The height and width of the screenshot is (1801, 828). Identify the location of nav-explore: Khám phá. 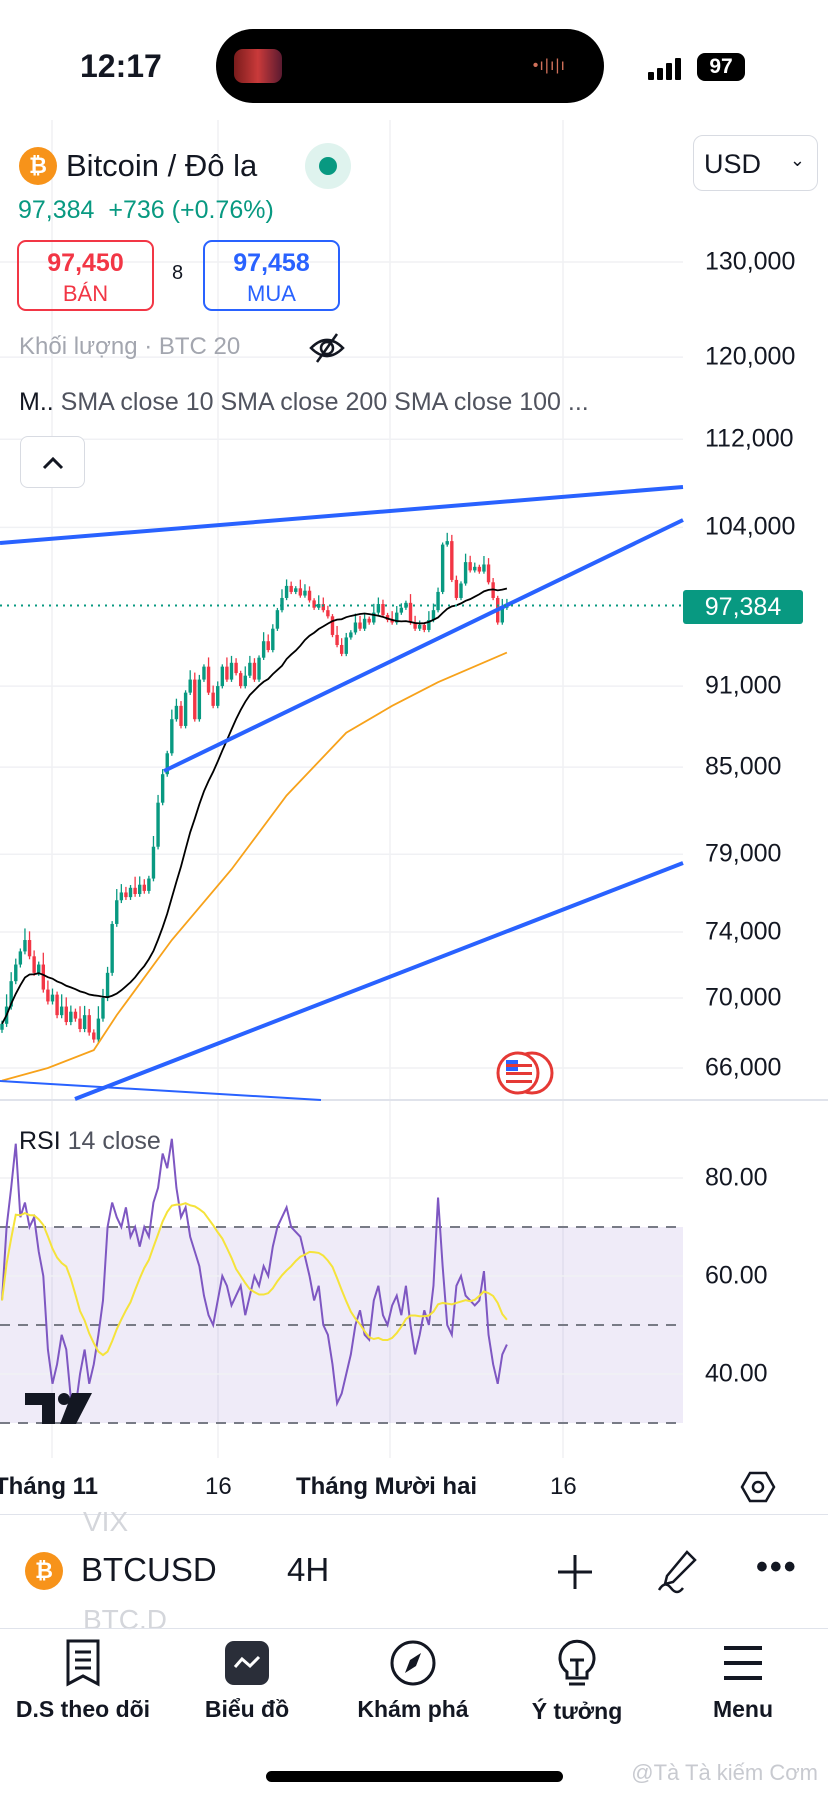
(413, 1680).